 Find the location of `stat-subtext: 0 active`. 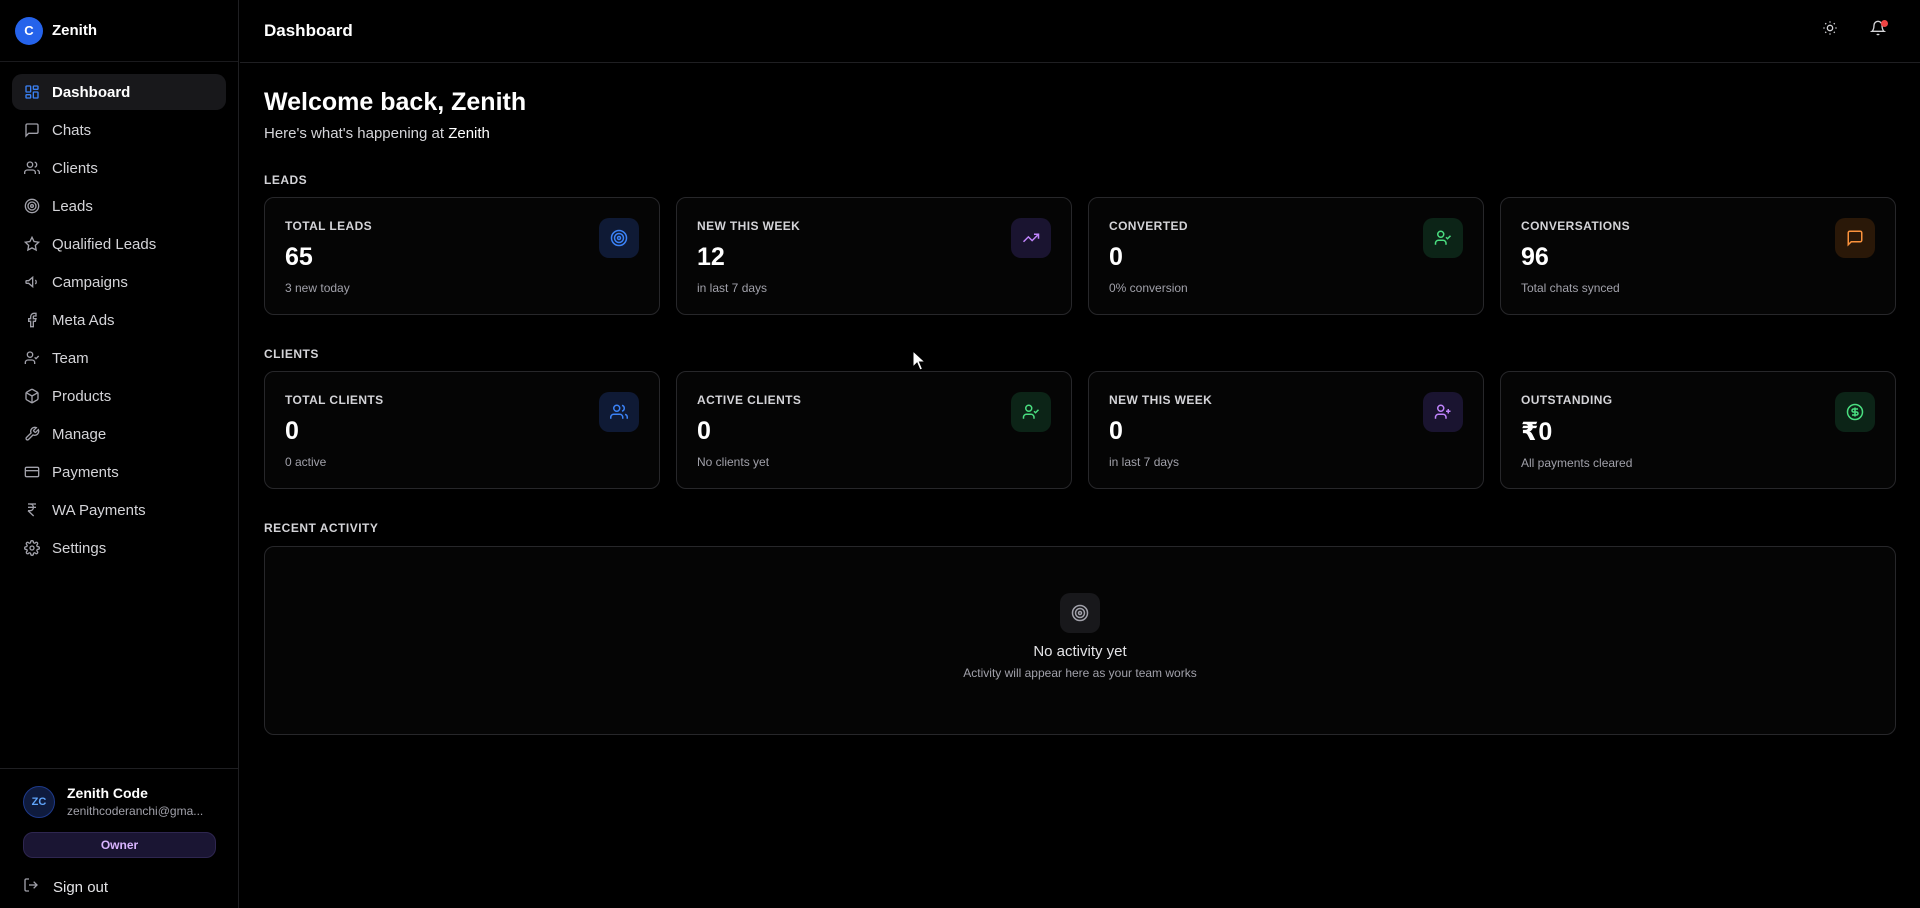

stat-subtext: 0 active is located at coordinates (306, 462).